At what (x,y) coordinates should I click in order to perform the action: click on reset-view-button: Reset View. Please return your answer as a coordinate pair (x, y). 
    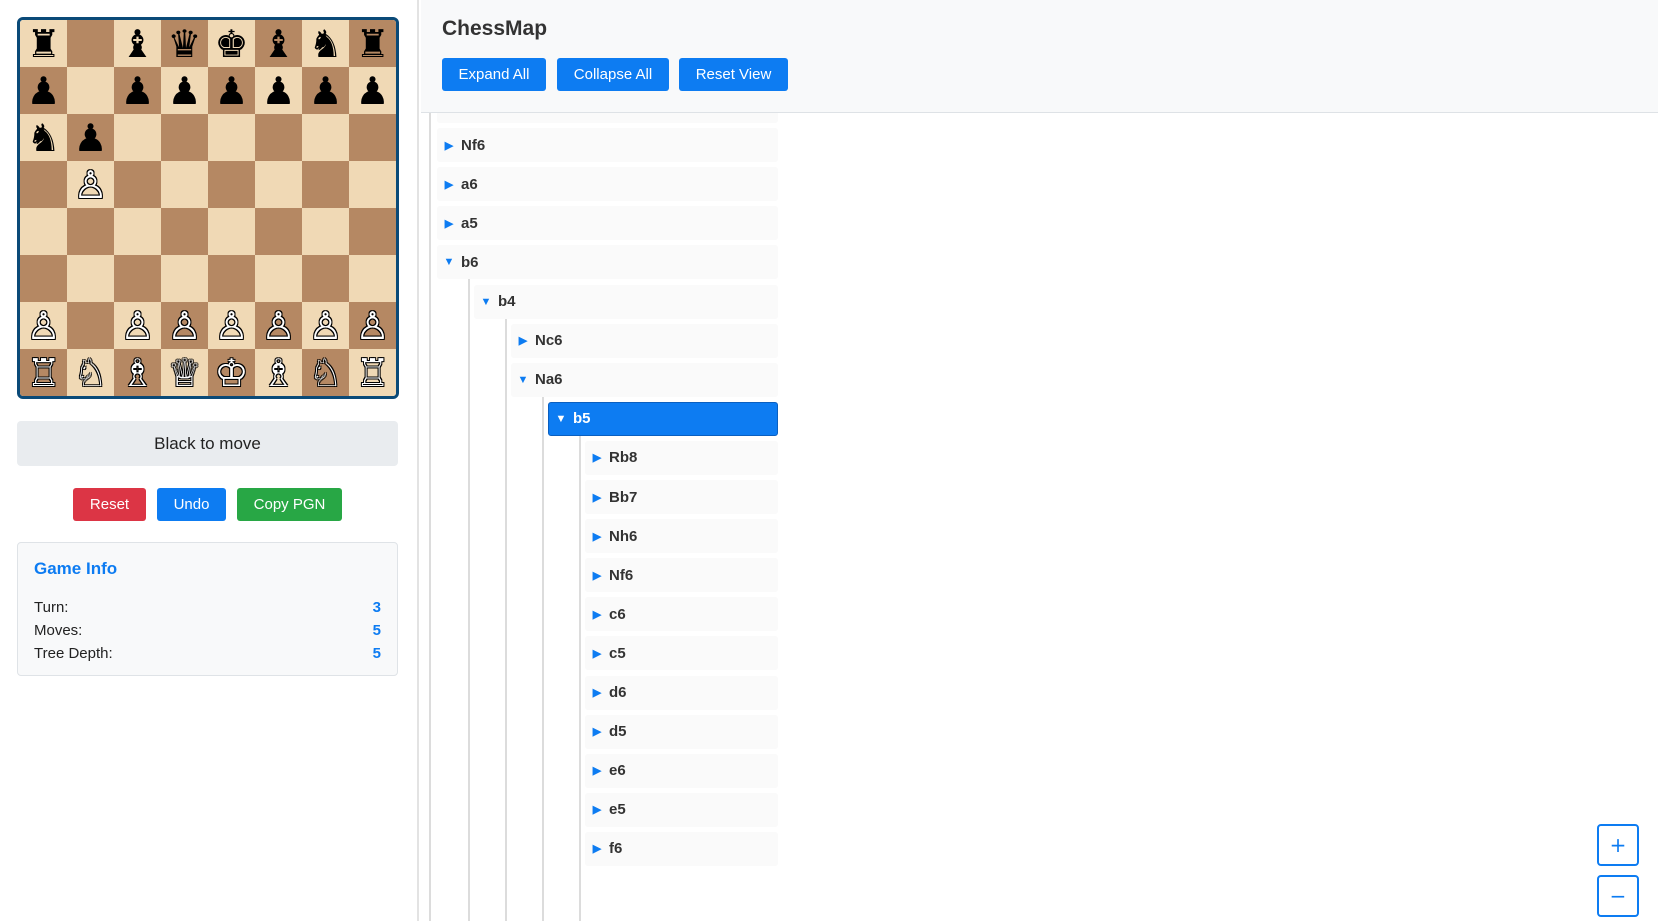
    Looking at the image, I should click on (733, 74).